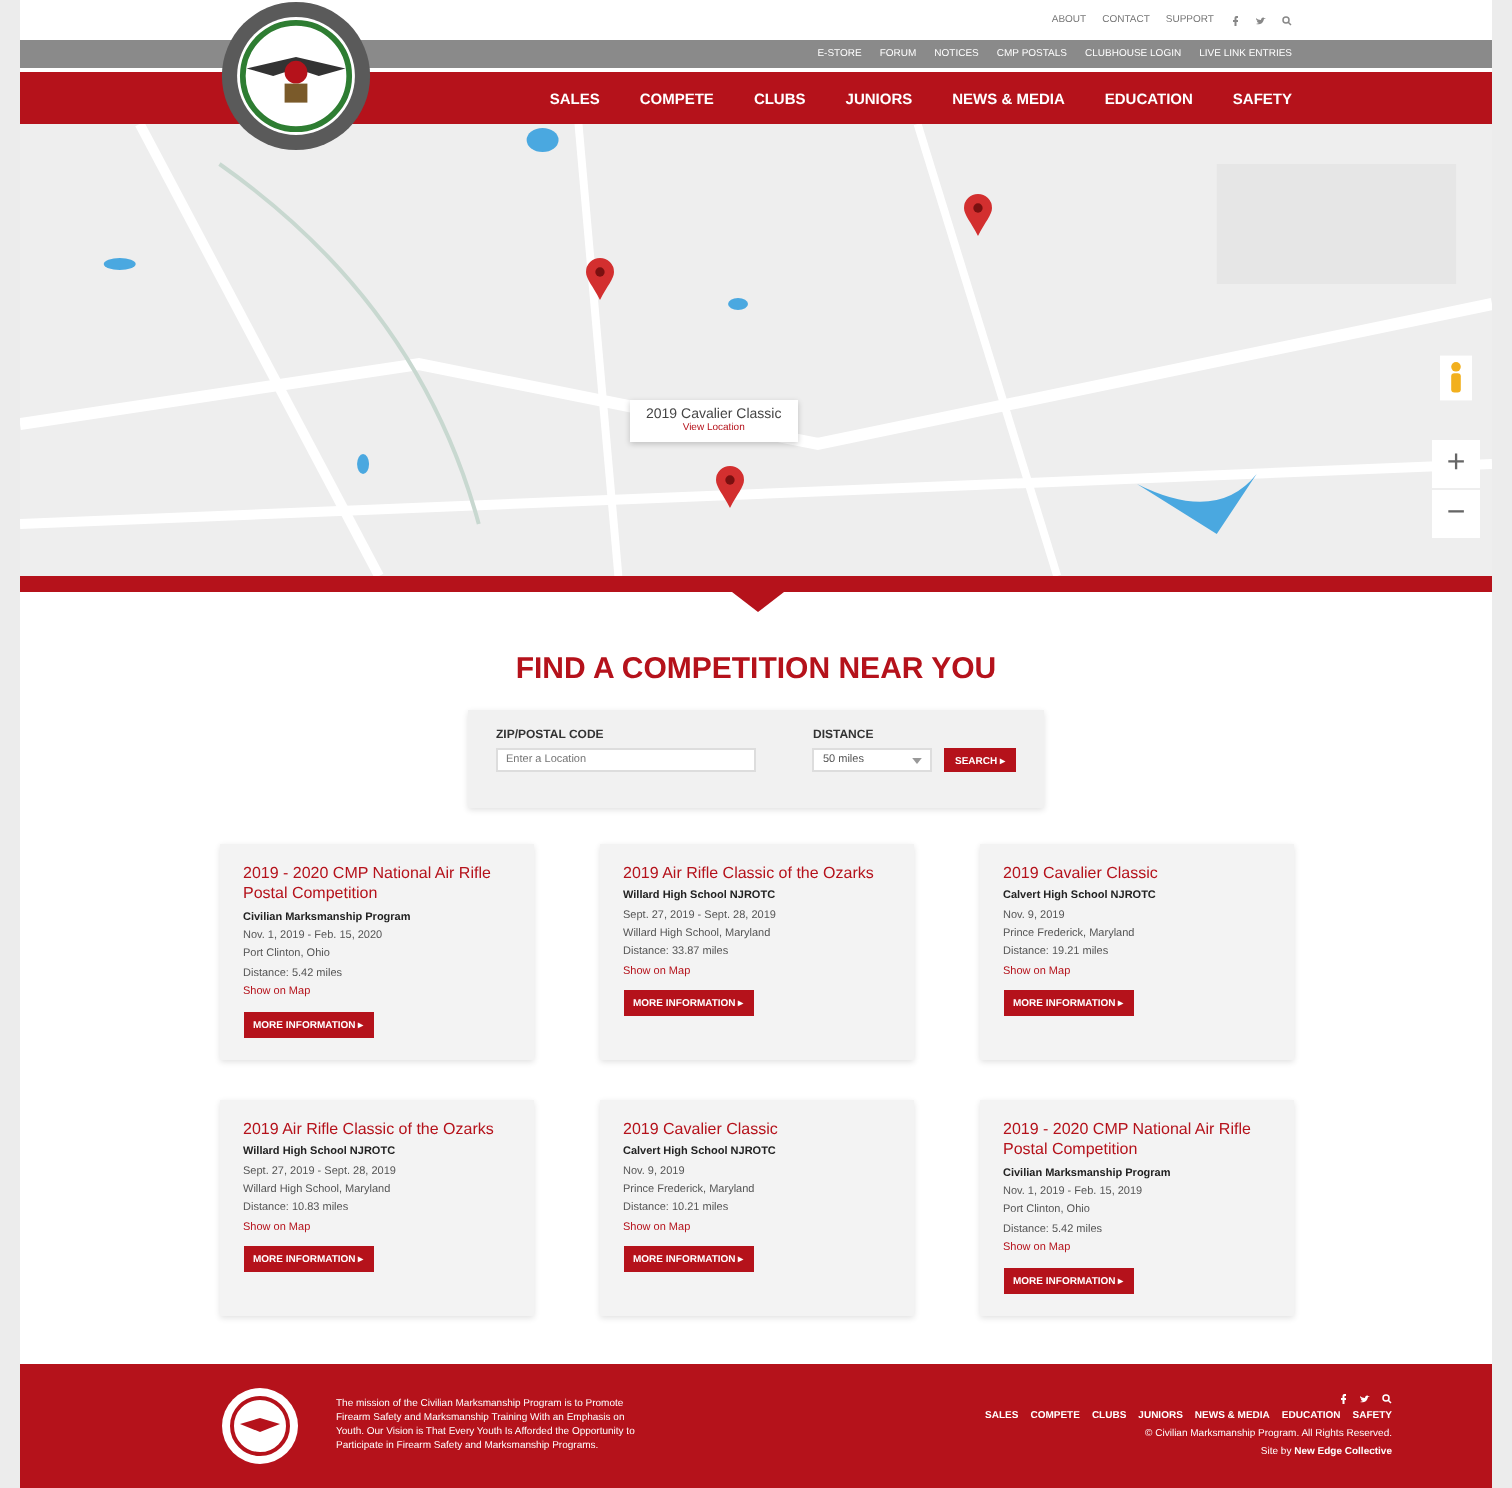 This screenshot has width=1512, height=1488. What do you see at coordinates (917, 760) in the screenshot?
I see `caret-icon` at bounding box center [917, 760].